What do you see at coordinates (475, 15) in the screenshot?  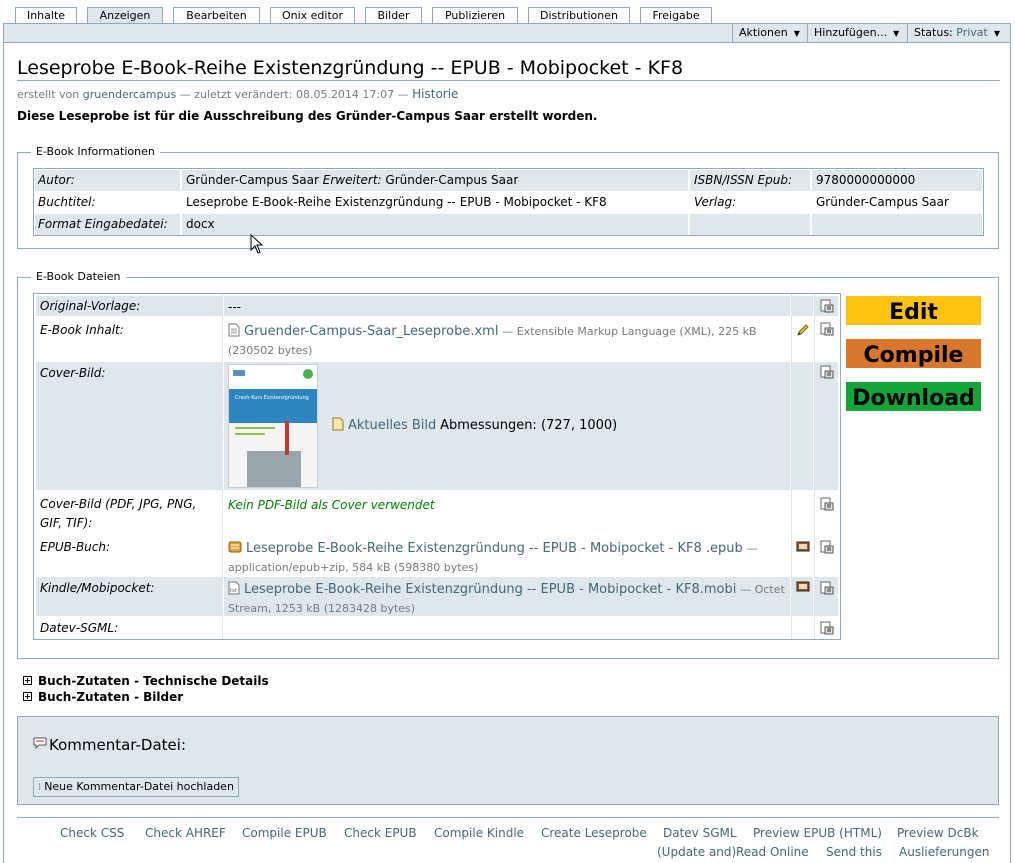 I see `tab-publizieren: Publizieren` at bounding box center [475, 15].